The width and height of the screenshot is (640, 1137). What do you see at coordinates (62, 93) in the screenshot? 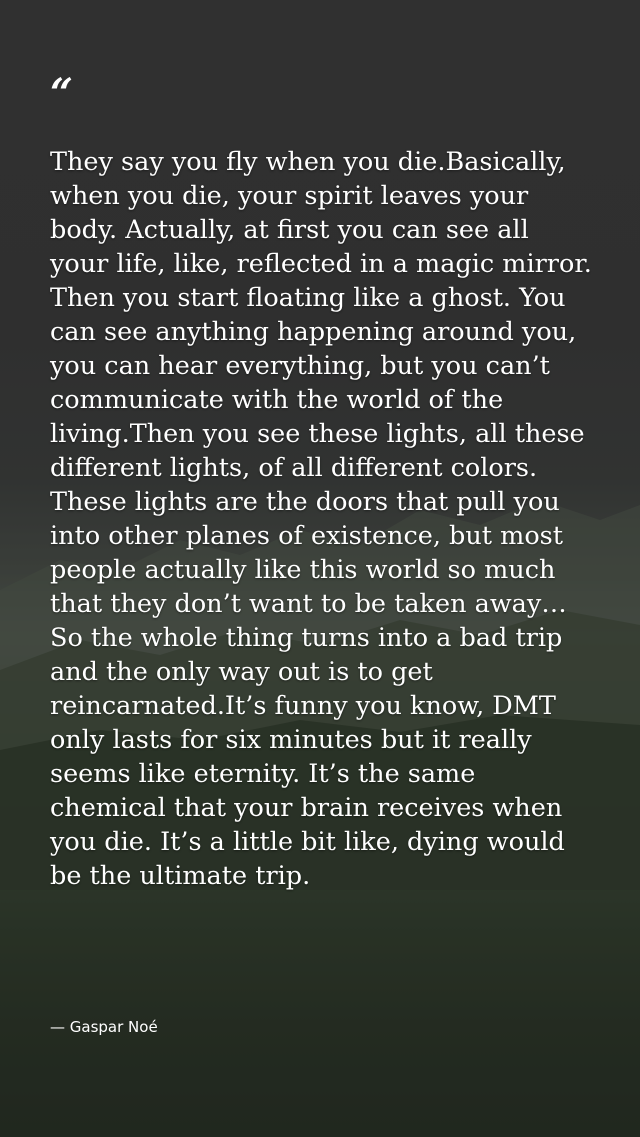
I see `quote-mark-icon: “` at bounding box center [62, 93].